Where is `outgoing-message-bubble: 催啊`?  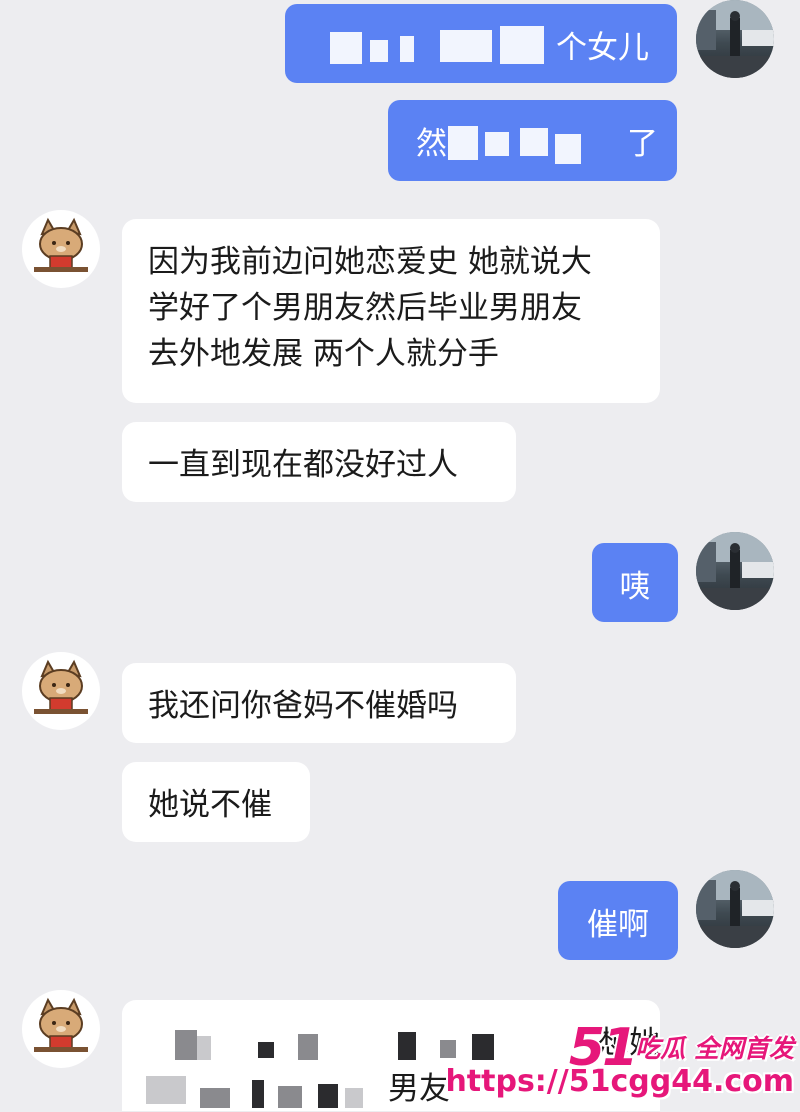
outgoing-message-bubble: 催啊 is located at coordinates (618, 920).